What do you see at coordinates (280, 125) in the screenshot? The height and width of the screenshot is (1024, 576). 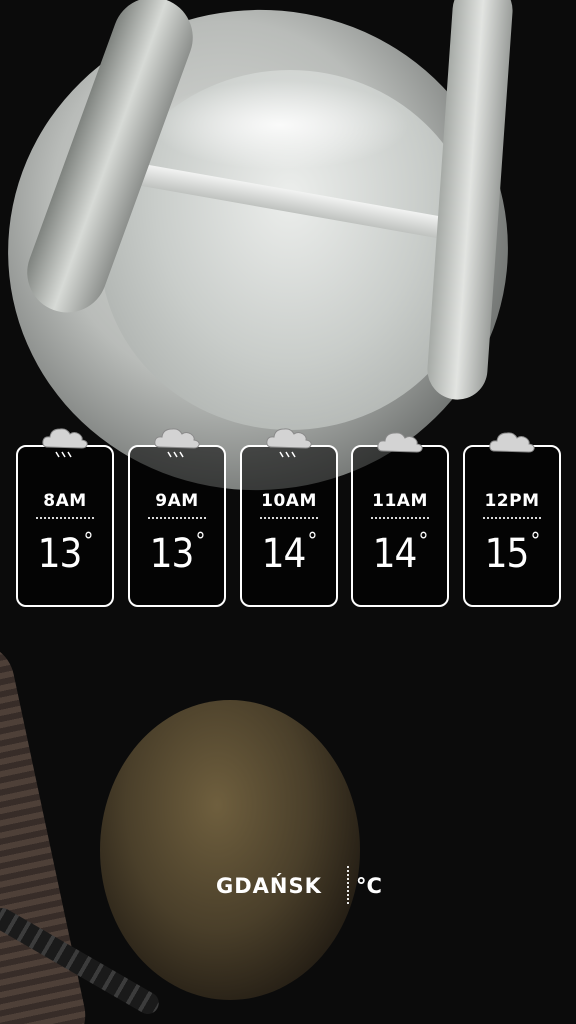 I see `photo-glare` at bounding box center [280, 125].